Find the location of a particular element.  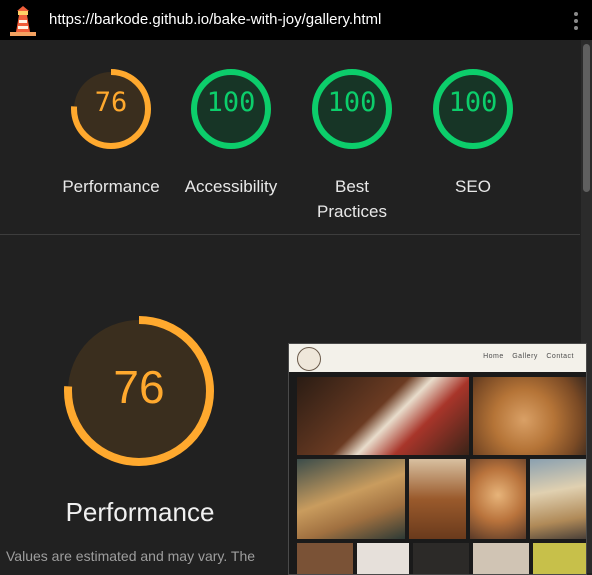

estimate-note: Values are estimated and may vary. The is located at coordinates (131, 556).